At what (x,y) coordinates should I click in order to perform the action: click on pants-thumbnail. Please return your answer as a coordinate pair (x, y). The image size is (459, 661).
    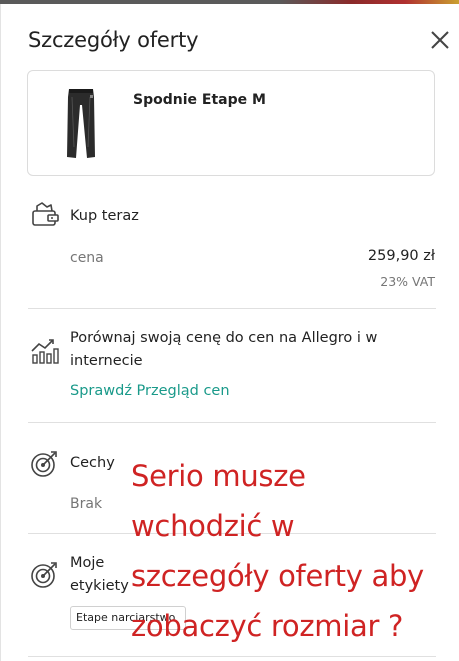
    Looking at the image, I should click on (81, 123).